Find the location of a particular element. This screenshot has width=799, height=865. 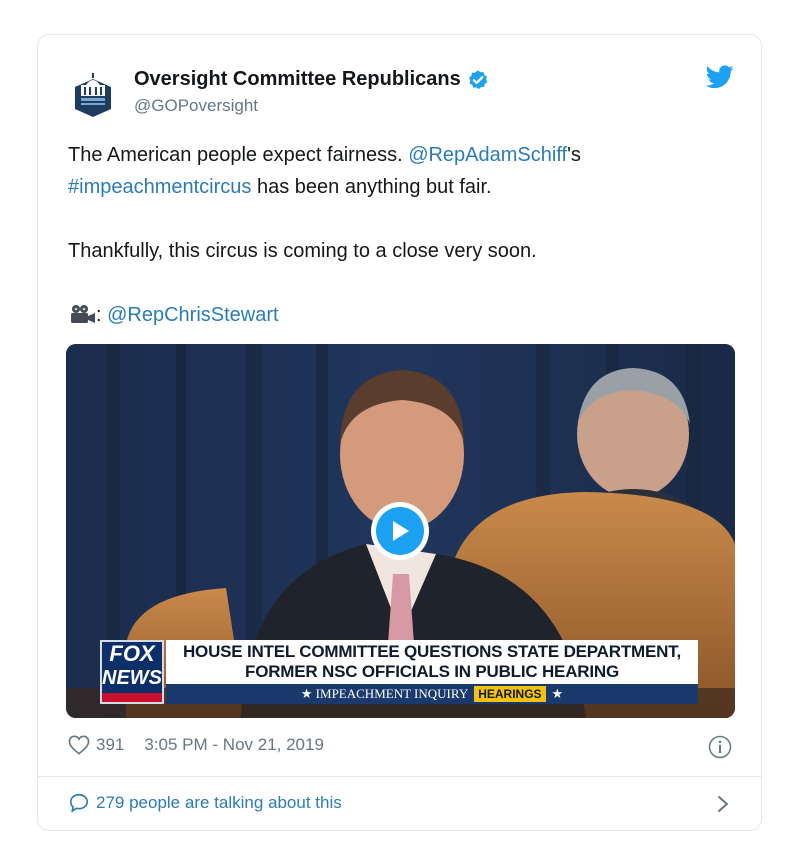

account-handle: @GOPoversight is located at coordinates (196, 106).